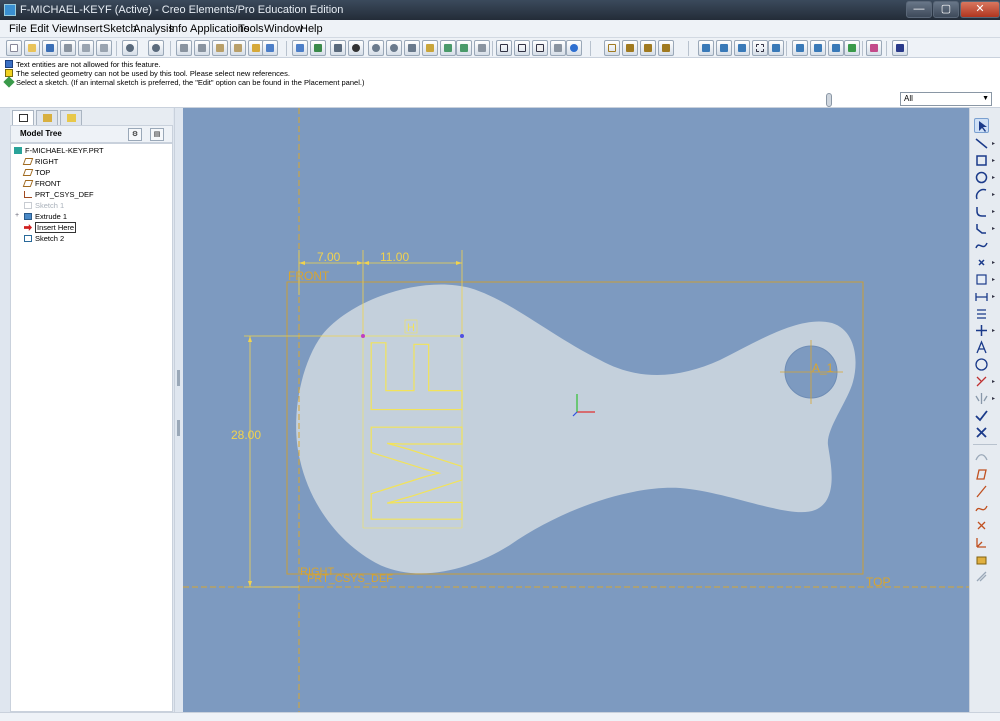 This screenshot has width=1000, height=721. What do you see at coordinates (39, 29) in the screenshot?
I see `menu-edit: Edit` at bounding box center [39, 29].